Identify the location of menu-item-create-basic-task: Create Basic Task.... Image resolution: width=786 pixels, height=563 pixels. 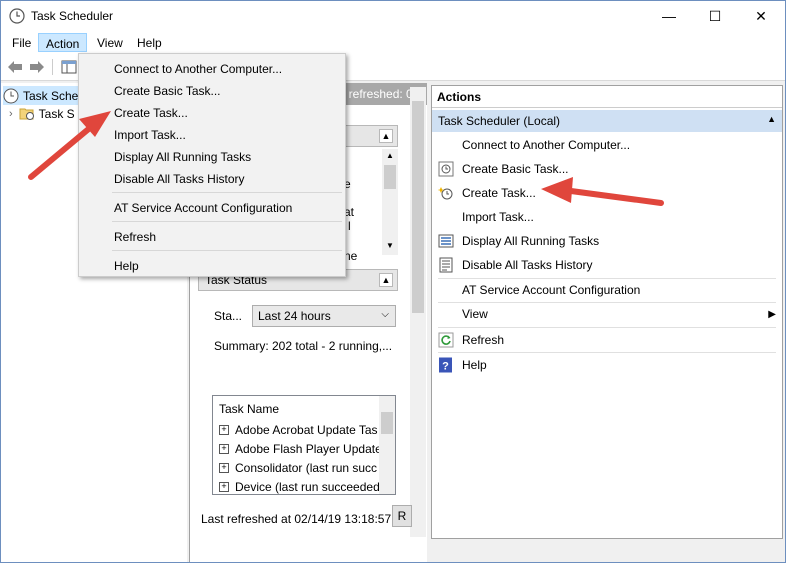
(212, 90).